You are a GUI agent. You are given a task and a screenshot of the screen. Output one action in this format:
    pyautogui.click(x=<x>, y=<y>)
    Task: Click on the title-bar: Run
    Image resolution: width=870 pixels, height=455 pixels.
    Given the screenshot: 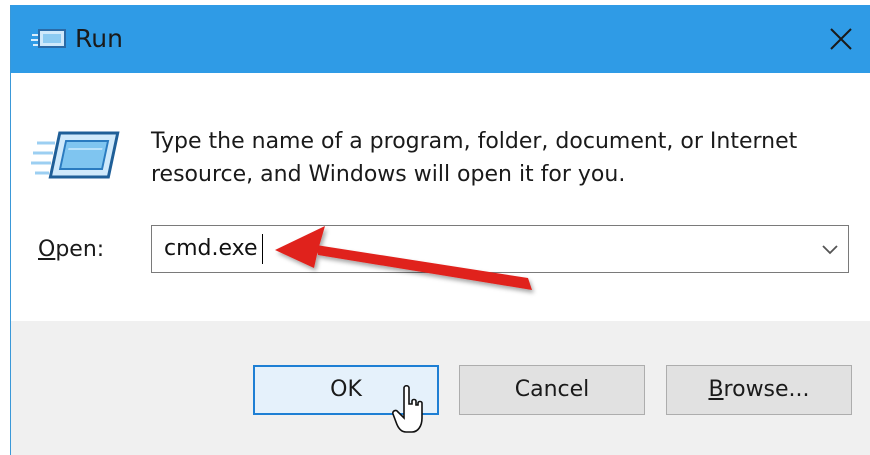 What is the action you would take?
    pyautogui.click(x=440, y=39)
    